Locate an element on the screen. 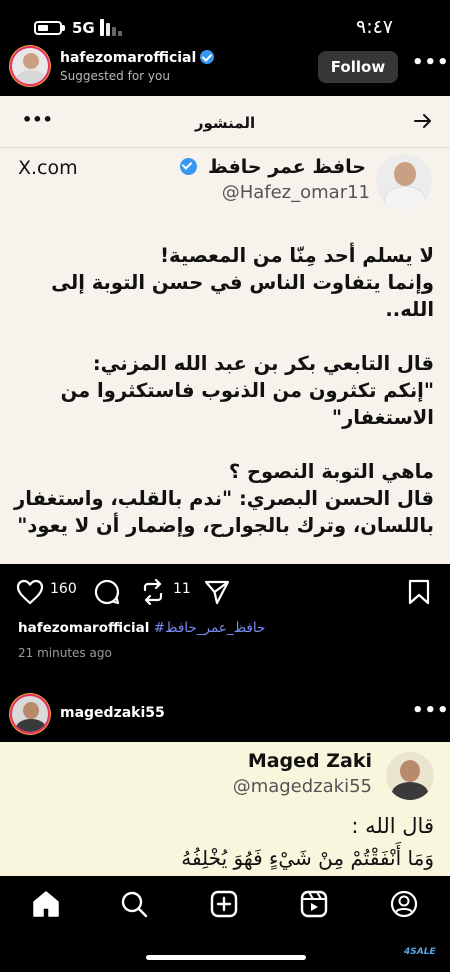 Image resolution: width=450 pixels, height=972 pixels. search-icon is located at coordinates (134, 904).